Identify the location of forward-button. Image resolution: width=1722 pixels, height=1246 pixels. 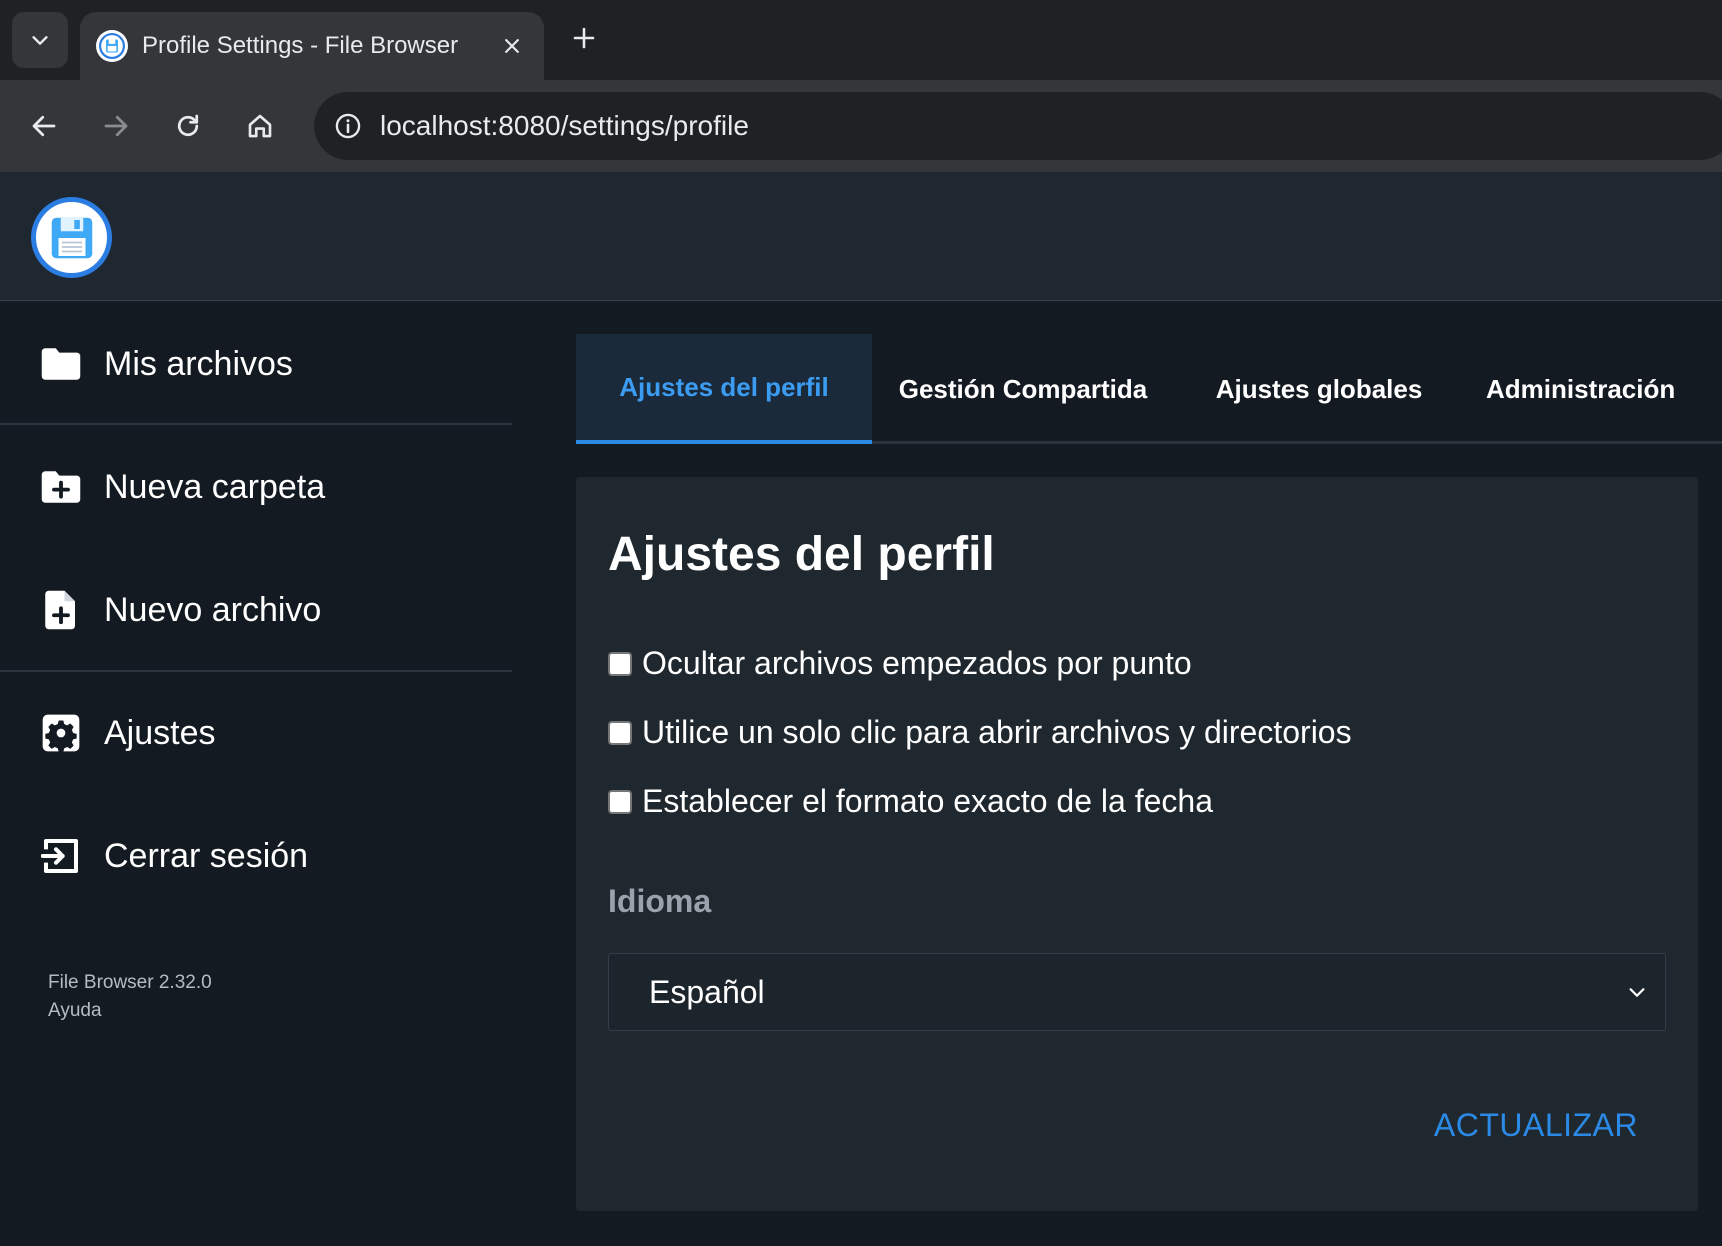
(116, 126).